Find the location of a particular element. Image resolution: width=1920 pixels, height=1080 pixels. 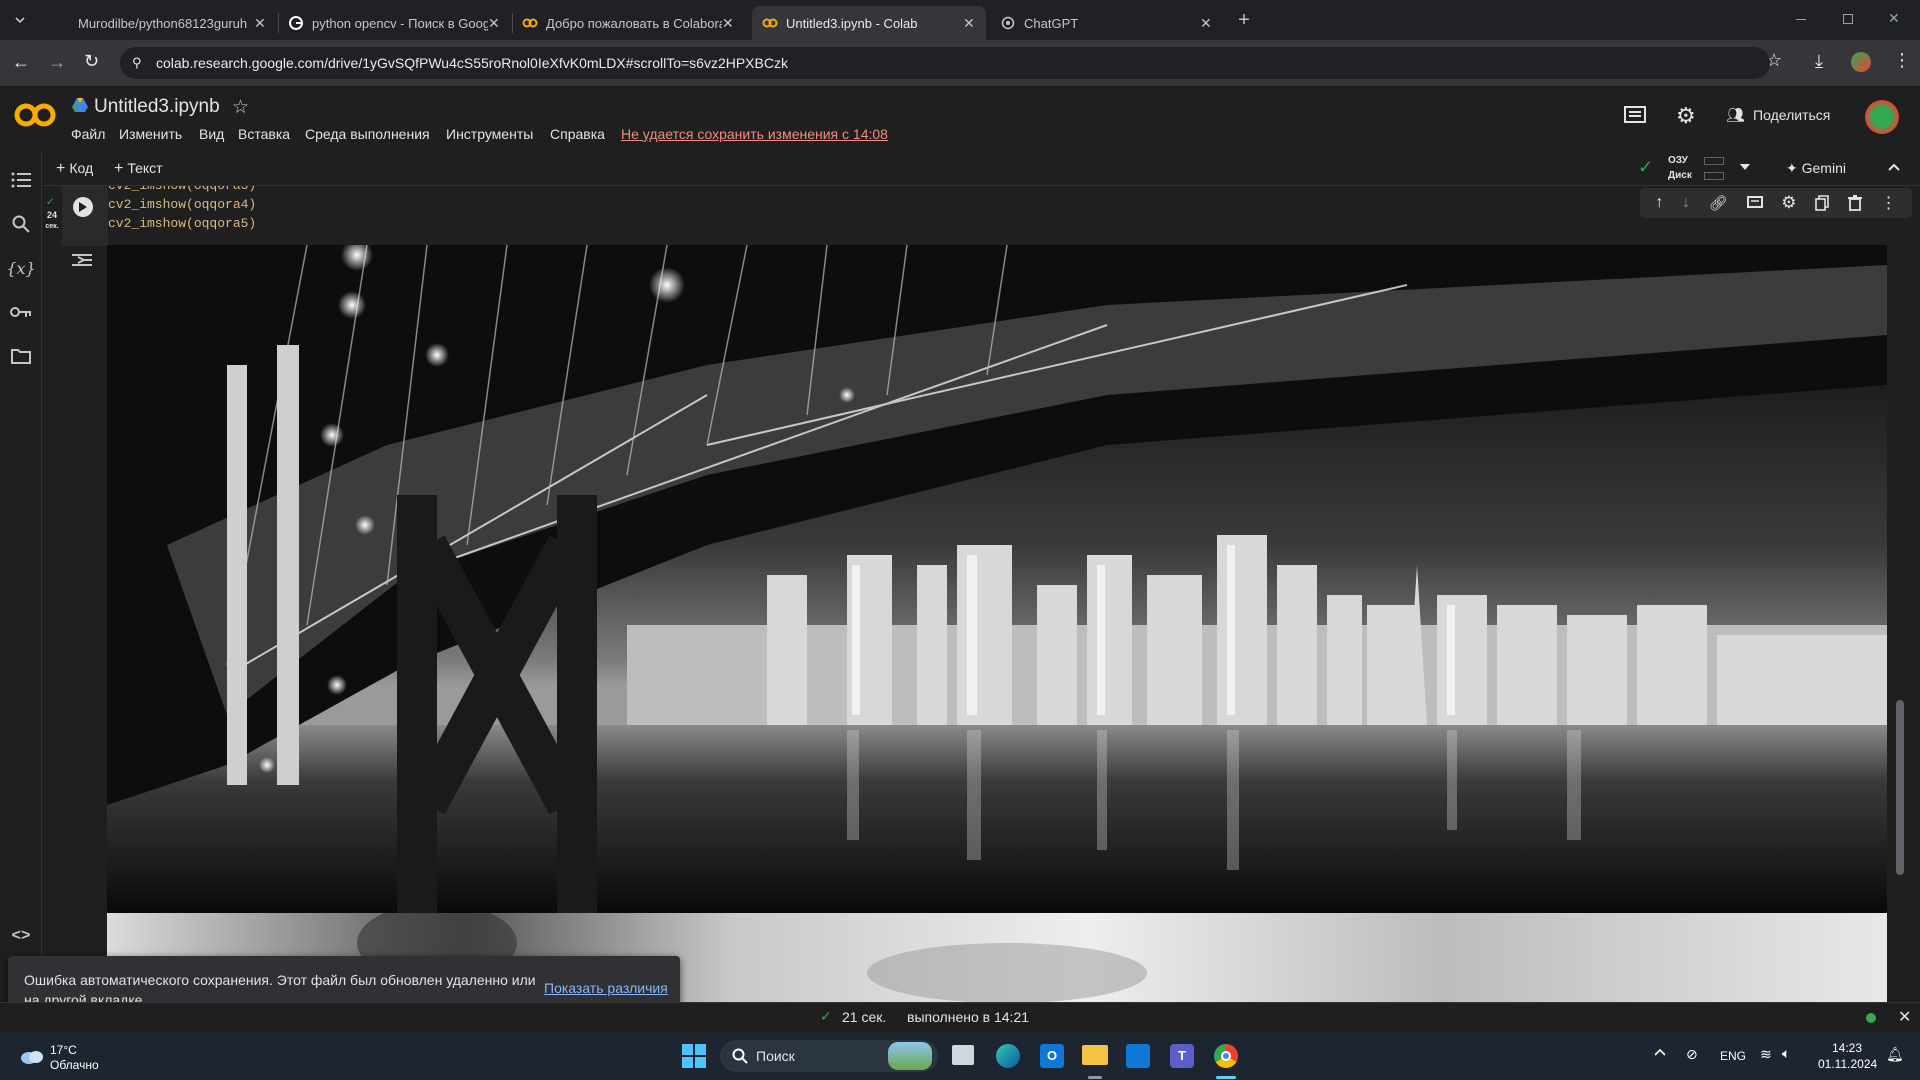

add-text-button: + Текст is located at coordinates (138, 169).